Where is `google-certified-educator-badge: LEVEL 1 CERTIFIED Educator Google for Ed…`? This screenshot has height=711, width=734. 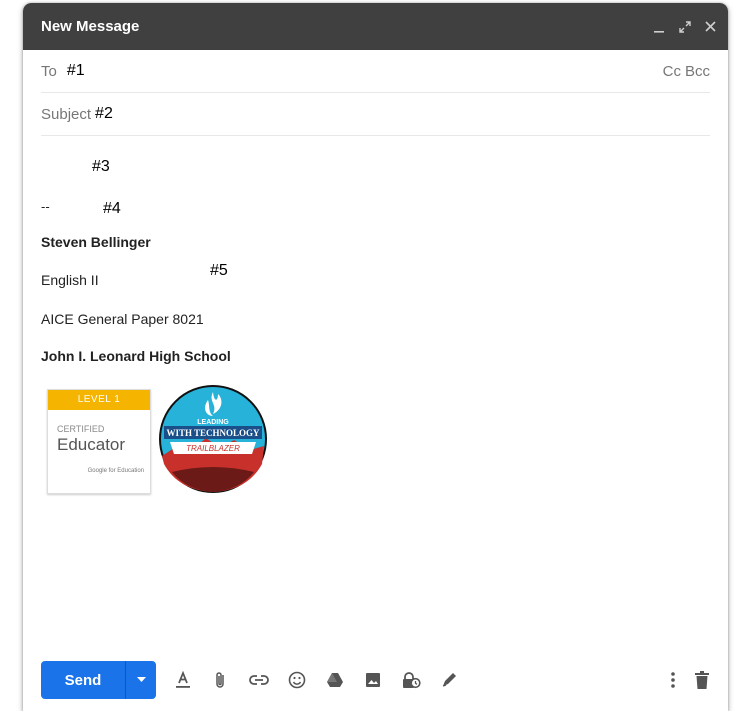 google-certified-educator-badge: LEVEL 1 CERTIFIED Educator Google for Ed… is located at coordinates (99, 441).